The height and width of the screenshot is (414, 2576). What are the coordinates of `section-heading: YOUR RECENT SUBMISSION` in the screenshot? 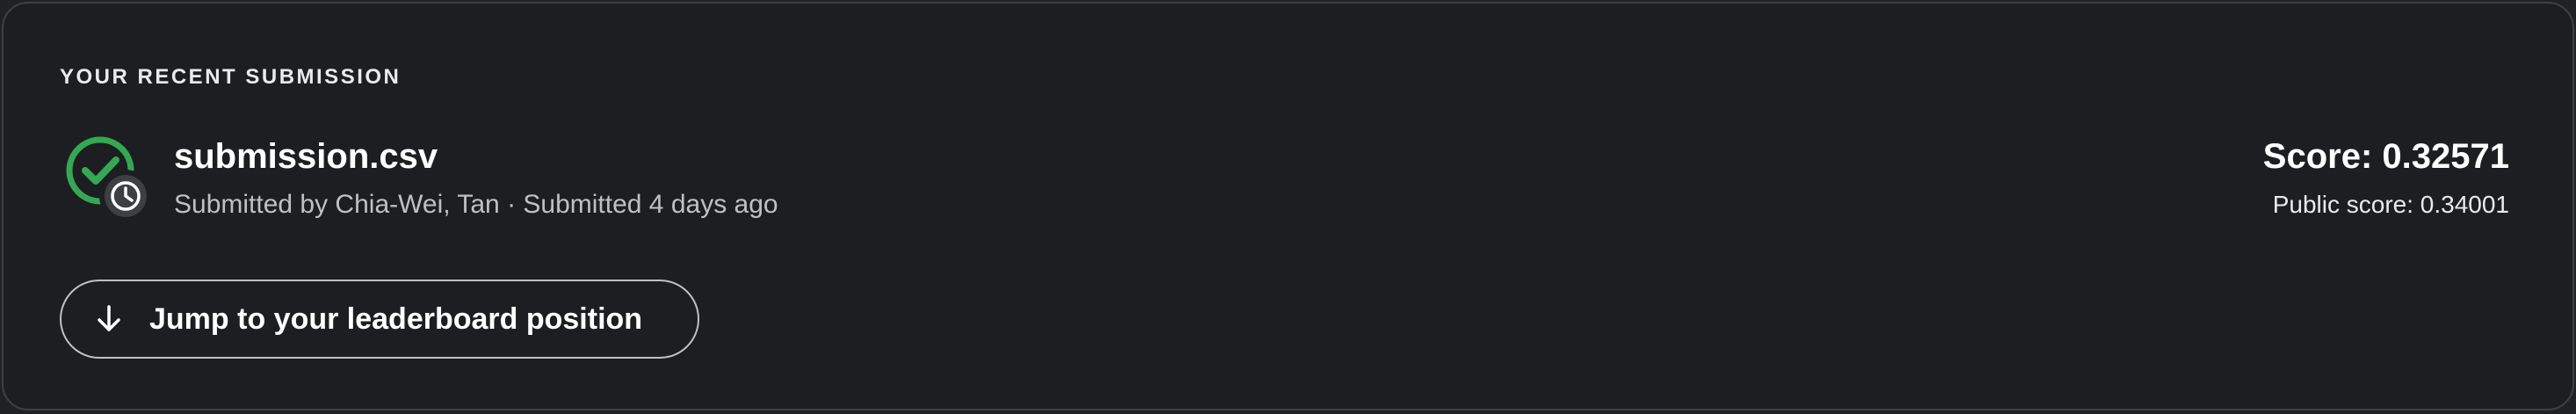 It's located at (231, 77).